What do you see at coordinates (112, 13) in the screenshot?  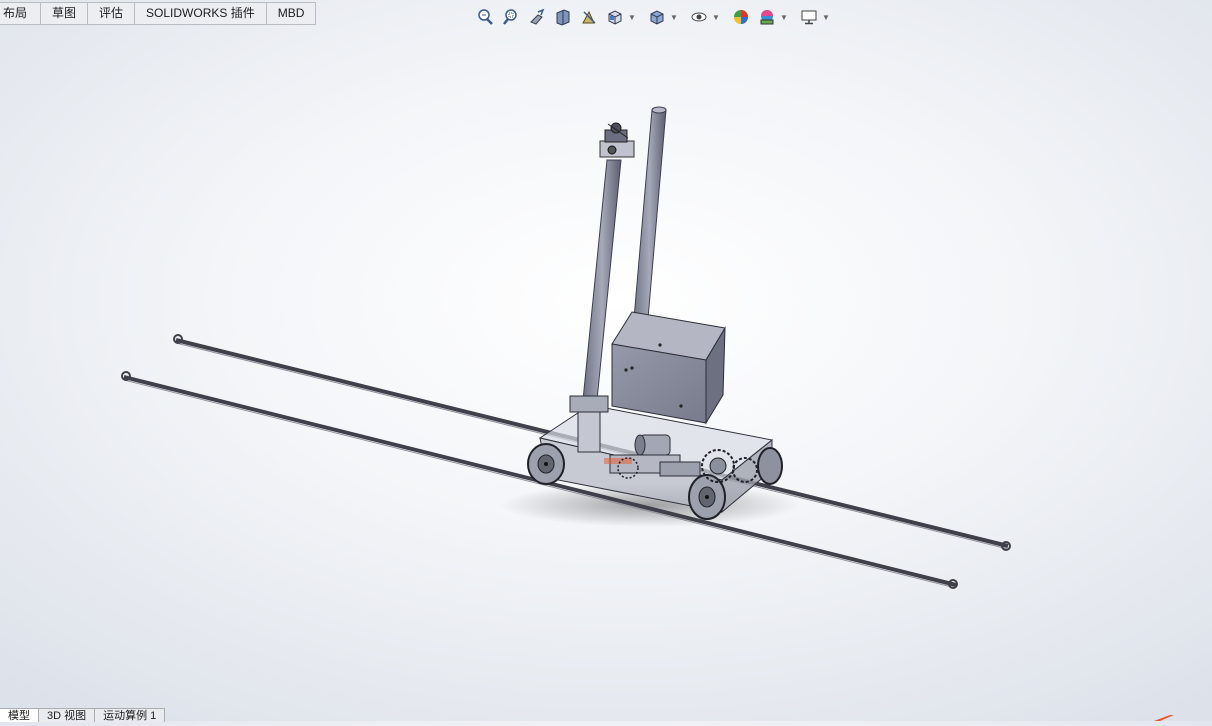 I see `tab-evaluate: 评估` at bounding box center [112, 13].